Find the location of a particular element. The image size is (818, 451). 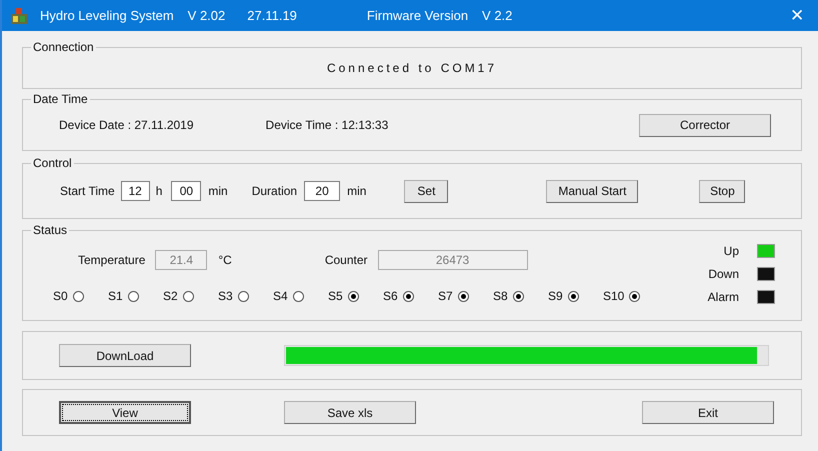

unit-label: h is located at coordinates (159, 191).